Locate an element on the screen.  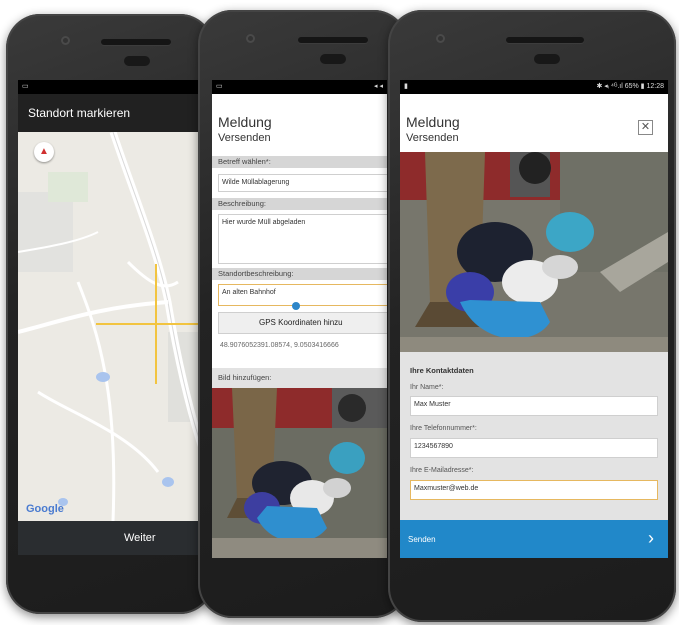
status-bar: ▮ ✱ ◂ᵢ ⁴ᴳ.ıl 65% ▮ 12:28 is located at coordinates (534, 87).